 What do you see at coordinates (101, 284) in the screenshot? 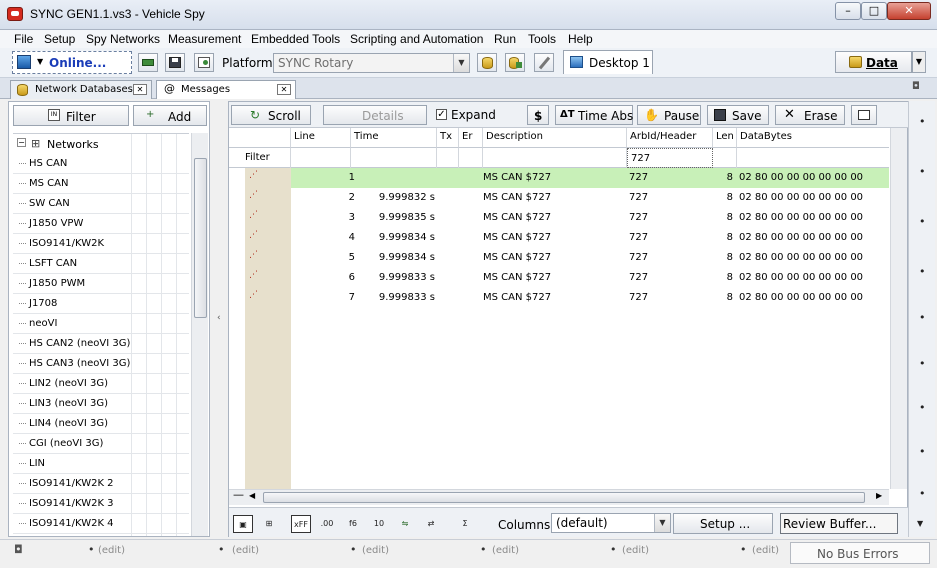
I see `network-item: J1850 PWM` at bounding box center [101, 284].